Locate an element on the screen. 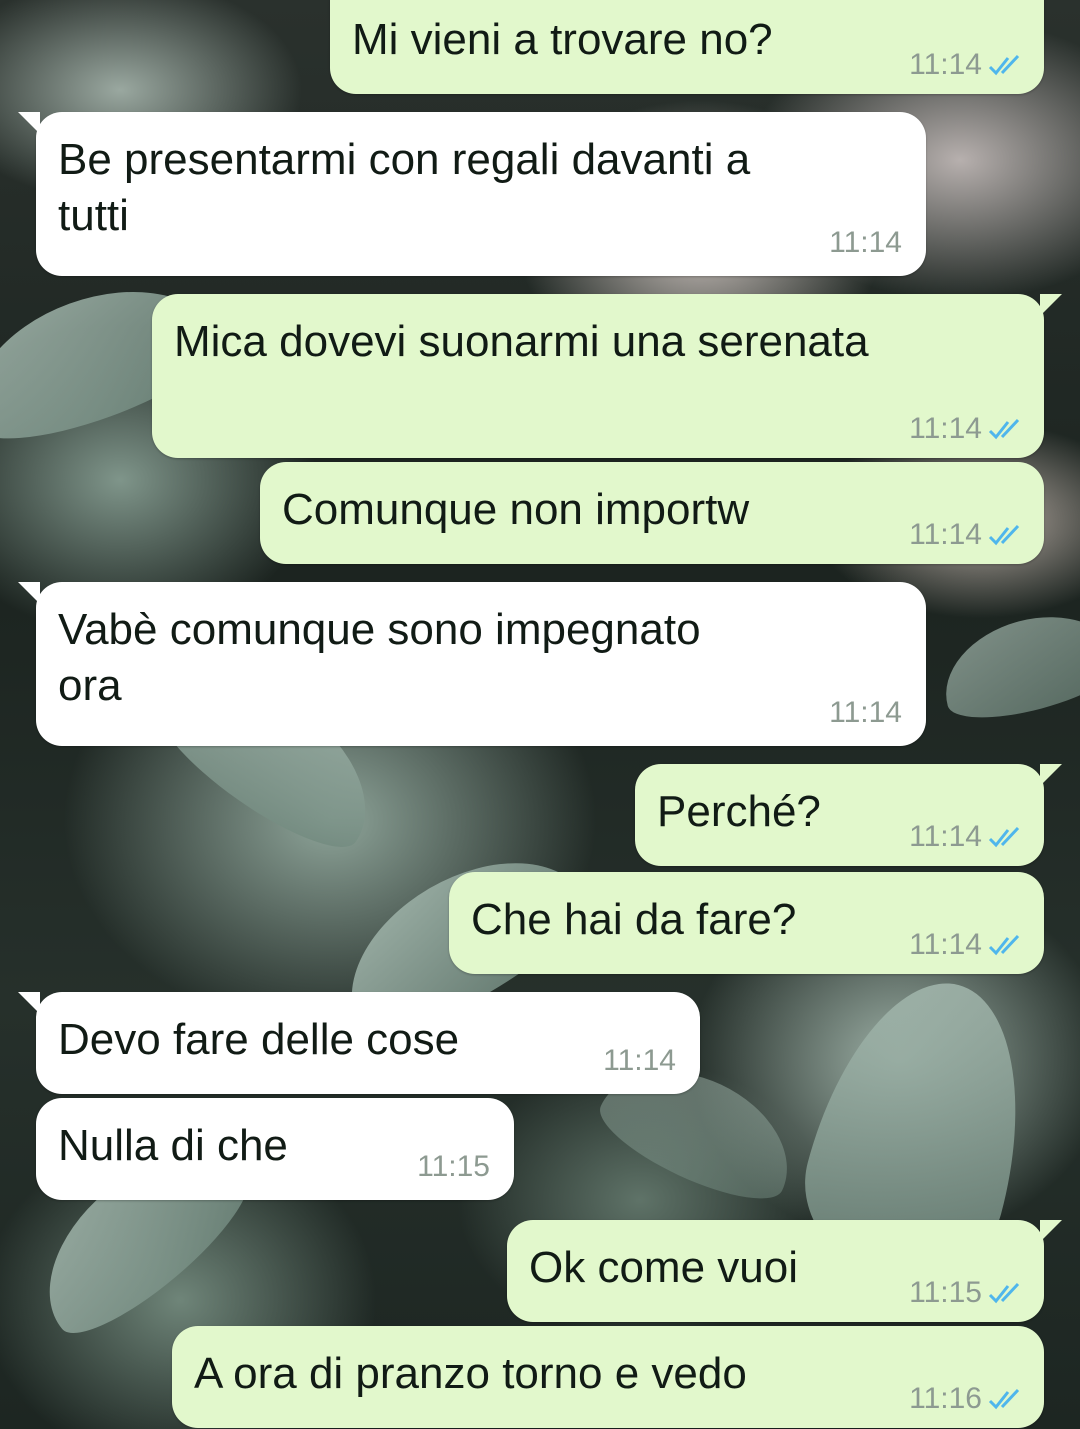 The width and height of the screenshot is (1080, 1429). message-text: Perché? is located at coordinates (739, 811).